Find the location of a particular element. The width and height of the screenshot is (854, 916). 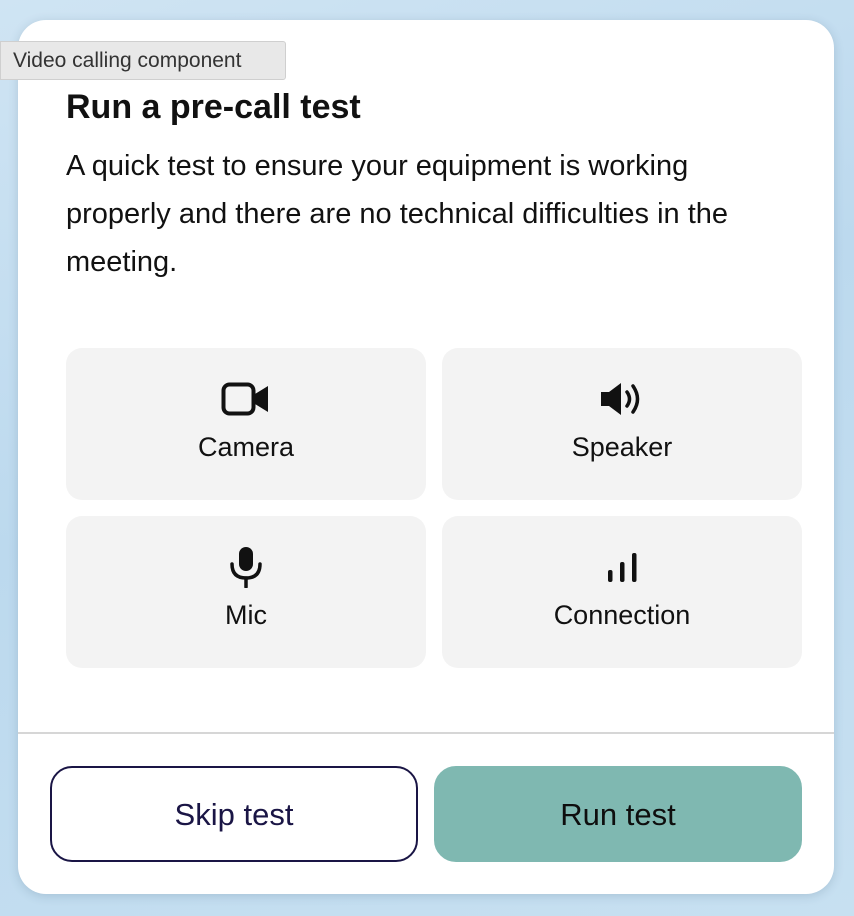

speaker-icon is located at coordinates (622, 399).